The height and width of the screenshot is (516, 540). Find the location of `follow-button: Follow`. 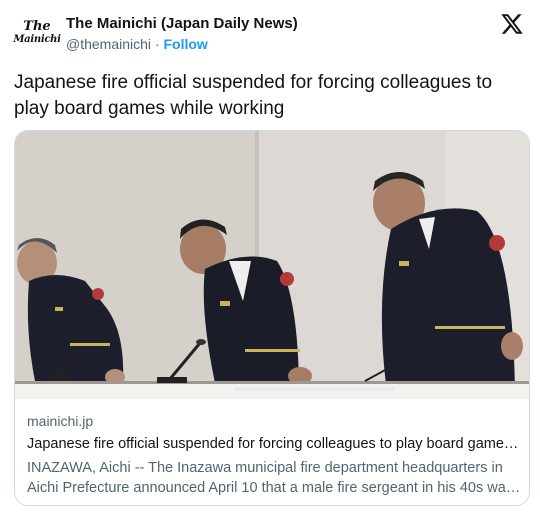

follow-button: Follow is located at coordinates (185, 44).